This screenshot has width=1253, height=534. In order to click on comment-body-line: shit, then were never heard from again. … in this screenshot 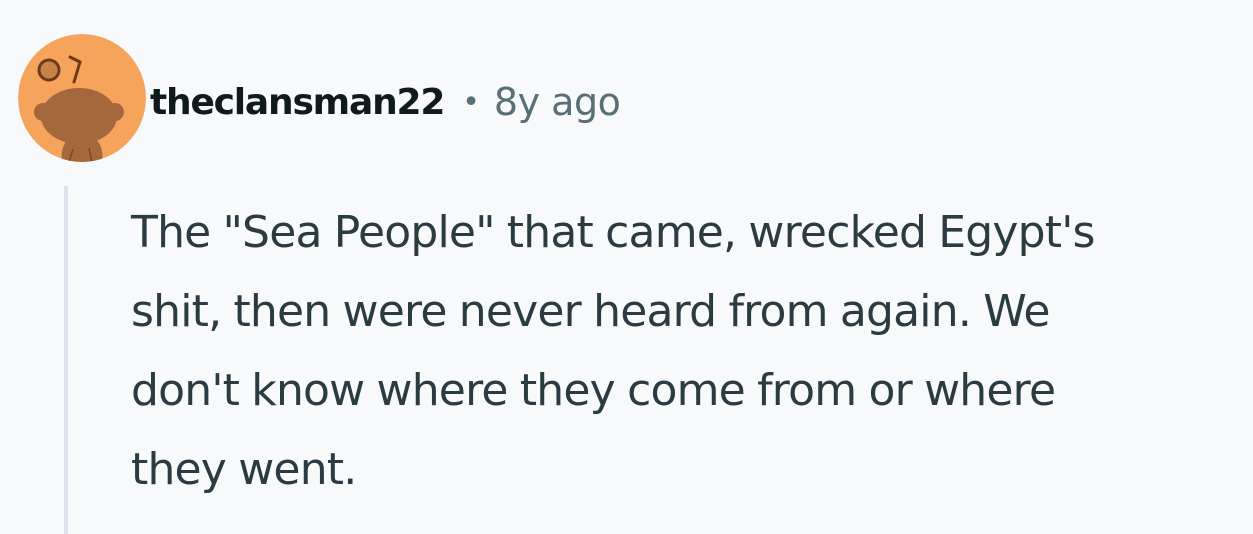, I will do `click(590, 311)`.